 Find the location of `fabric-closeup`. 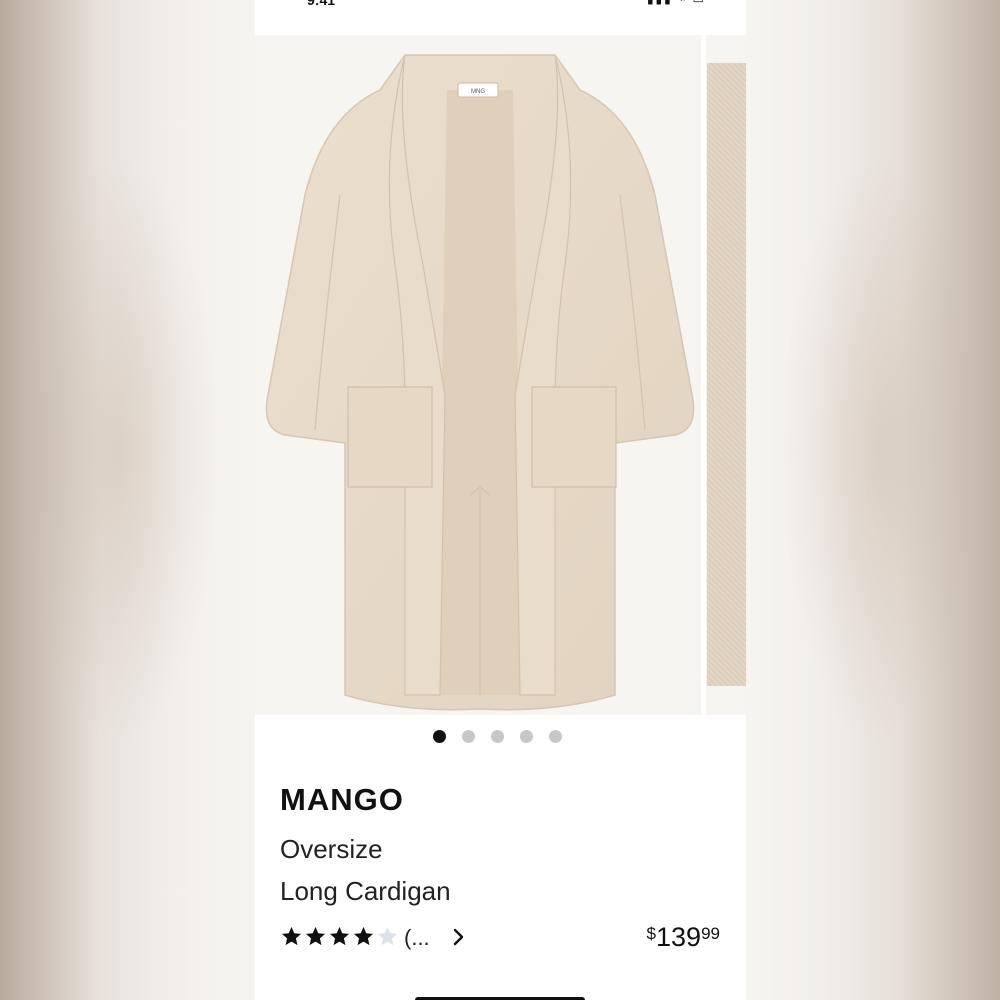

fabric-closeup is located at coordinates (726, 374).